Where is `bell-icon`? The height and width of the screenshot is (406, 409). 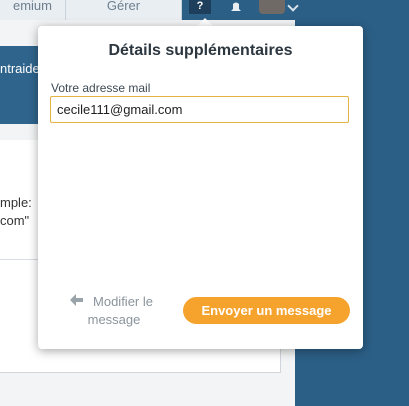
bell-icon is located at coordinates (236, 7).